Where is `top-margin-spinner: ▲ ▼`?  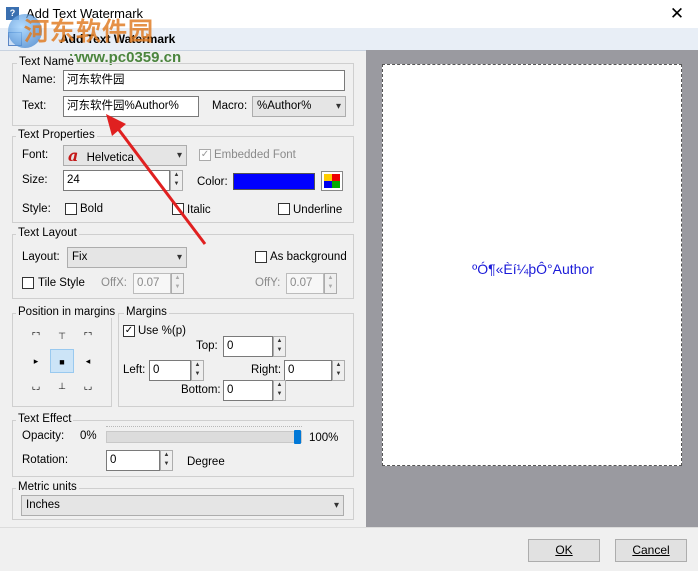 top-margin-spinner: ▲ ▼ is located at coordinates (279, 346).